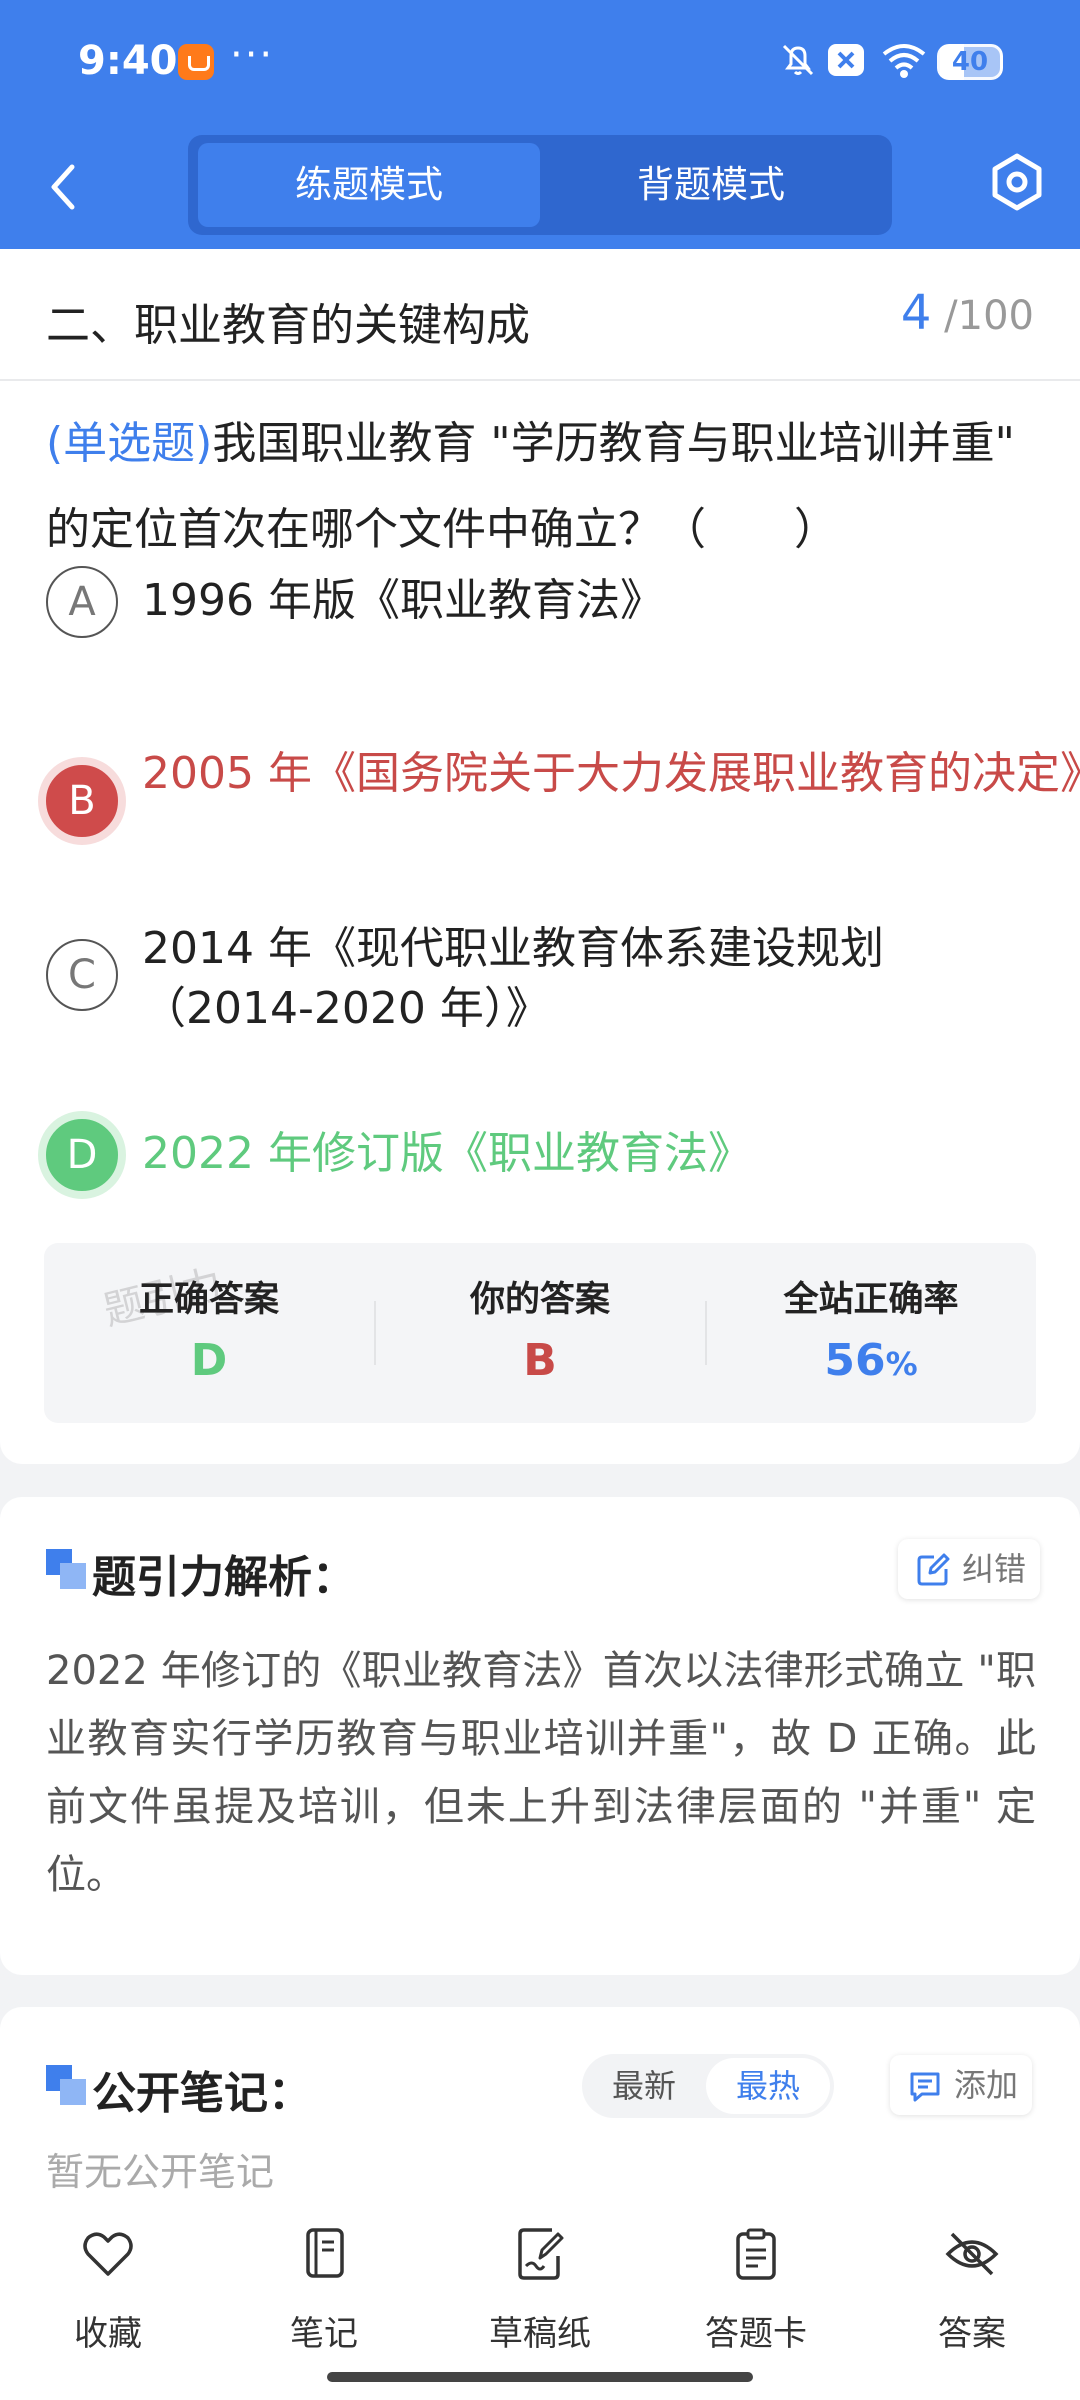 The width and height of the screenshot is (1080, 2400). Describe the element at coordinates (208, 1300) in the screenshot. I see `correct-answer-label: 正确答案` at that location.